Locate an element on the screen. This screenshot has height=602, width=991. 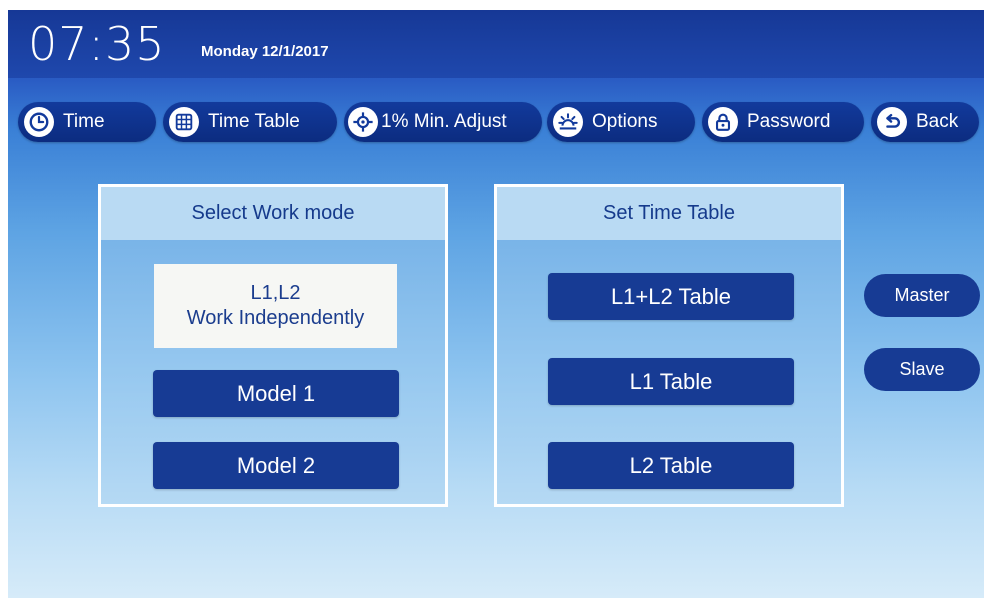
nav-time-button: Time is located at coordinates (87, 122).